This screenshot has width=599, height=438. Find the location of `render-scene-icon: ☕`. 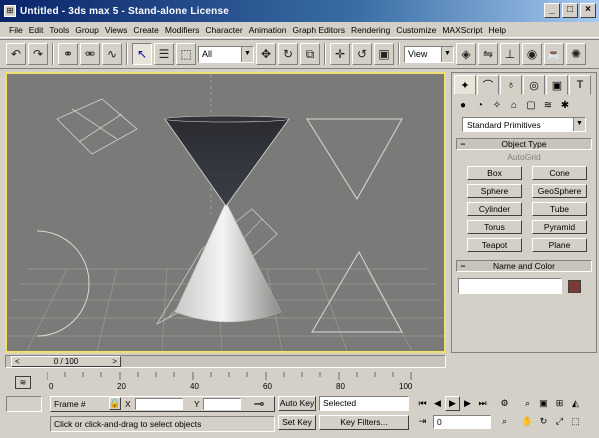

render-scene-icon: ☕ is located at coordinates (554, 54).